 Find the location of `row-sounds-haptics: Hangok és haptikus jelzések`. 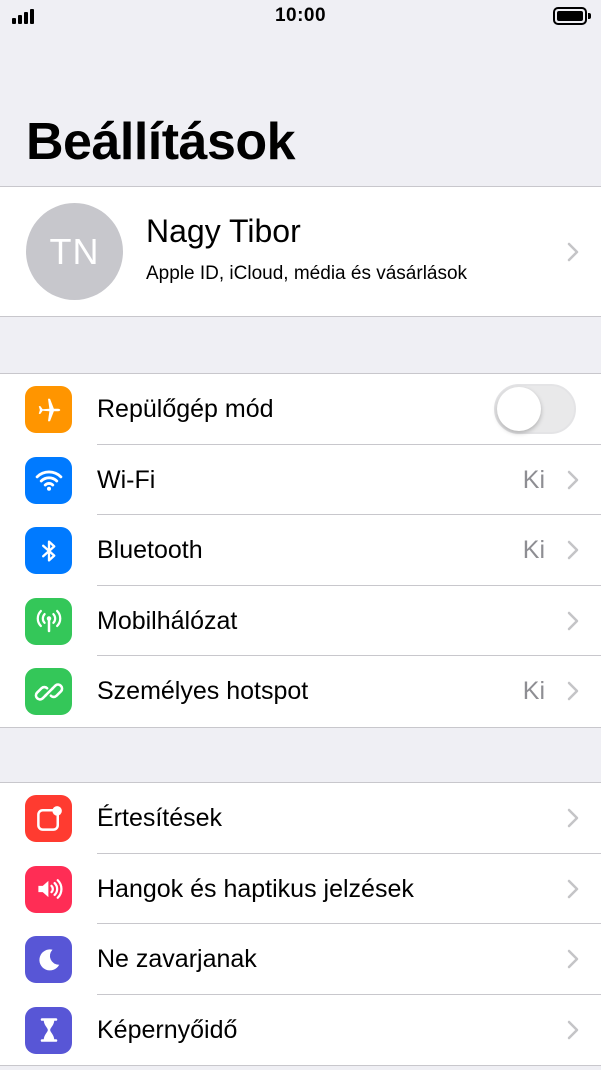

row-sounds-haptics: Hangok és haptikus jelzések is located at coordinates (300, 889).